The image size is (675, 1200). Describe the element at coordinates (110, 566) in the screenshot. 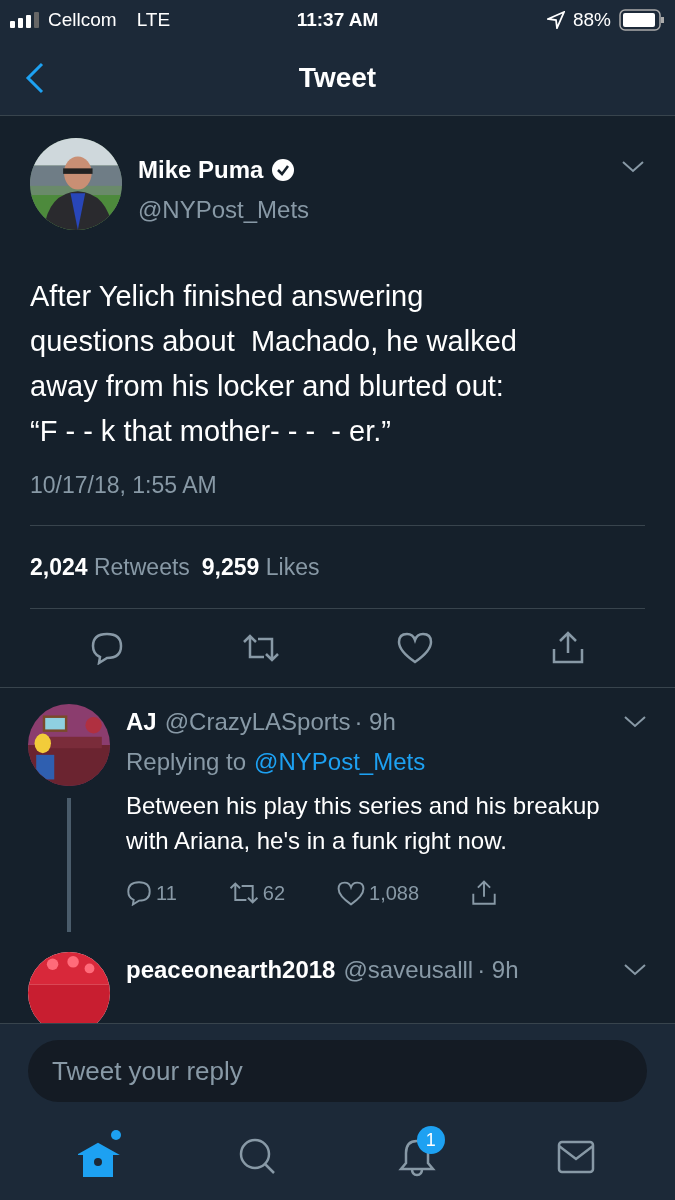

I see `retweet-count: 2,024 Retweets` at that location.